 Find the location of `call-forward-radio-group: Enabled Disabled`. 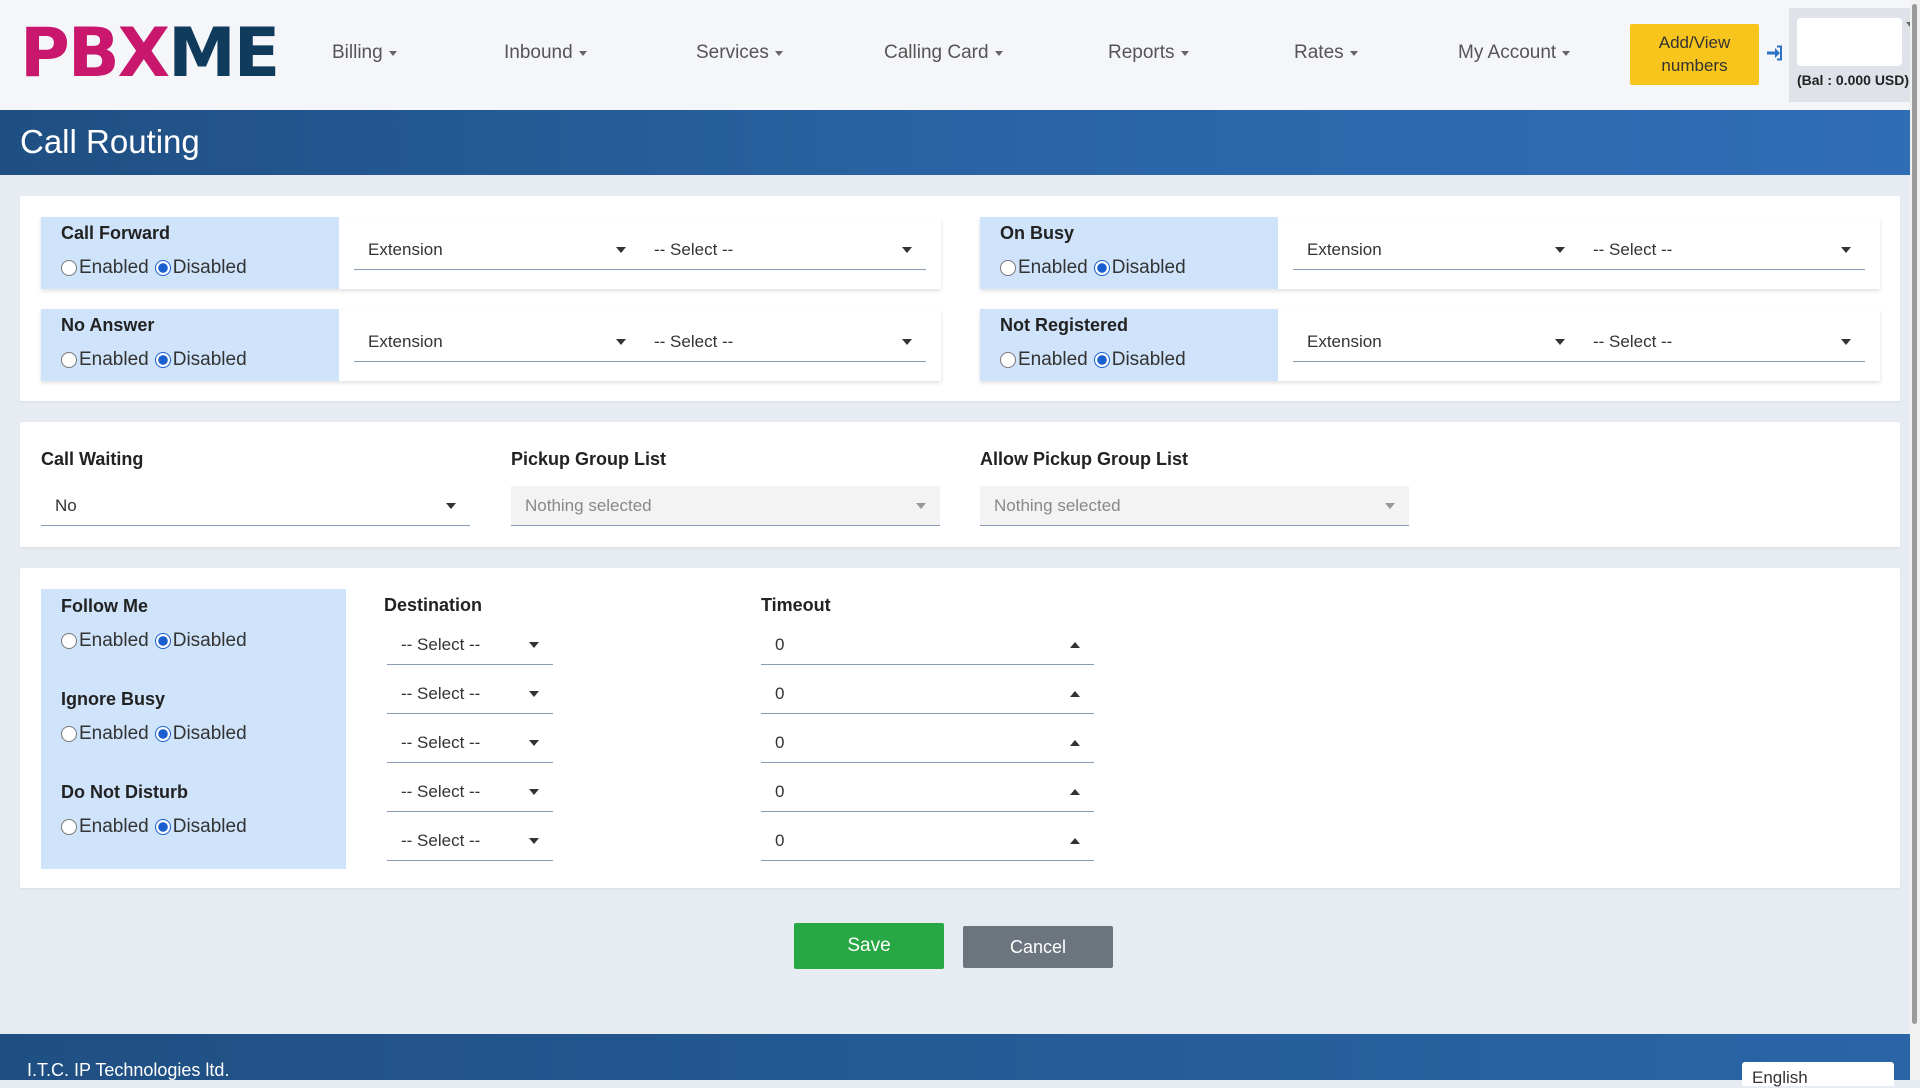

call-forward-radio-group: Enabled Disabled is located at coordinates (154, 268).